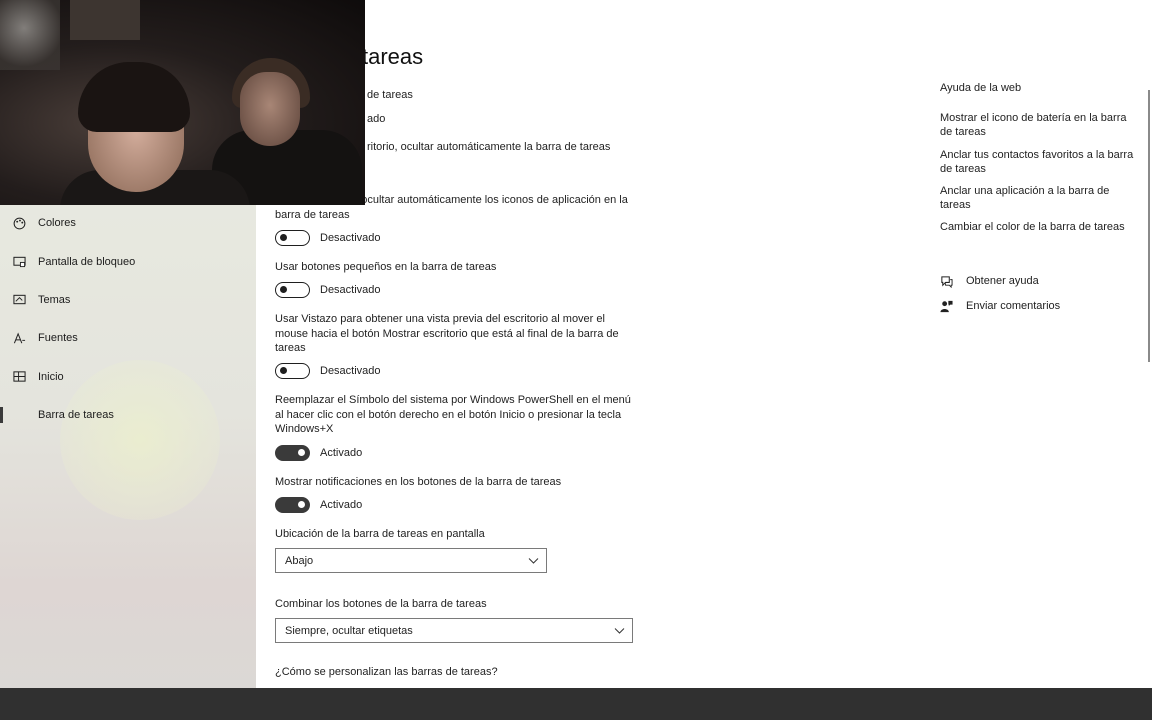 This screenshot has height=720, width=1152. I want to click on palette-icon, so click(19, 223).